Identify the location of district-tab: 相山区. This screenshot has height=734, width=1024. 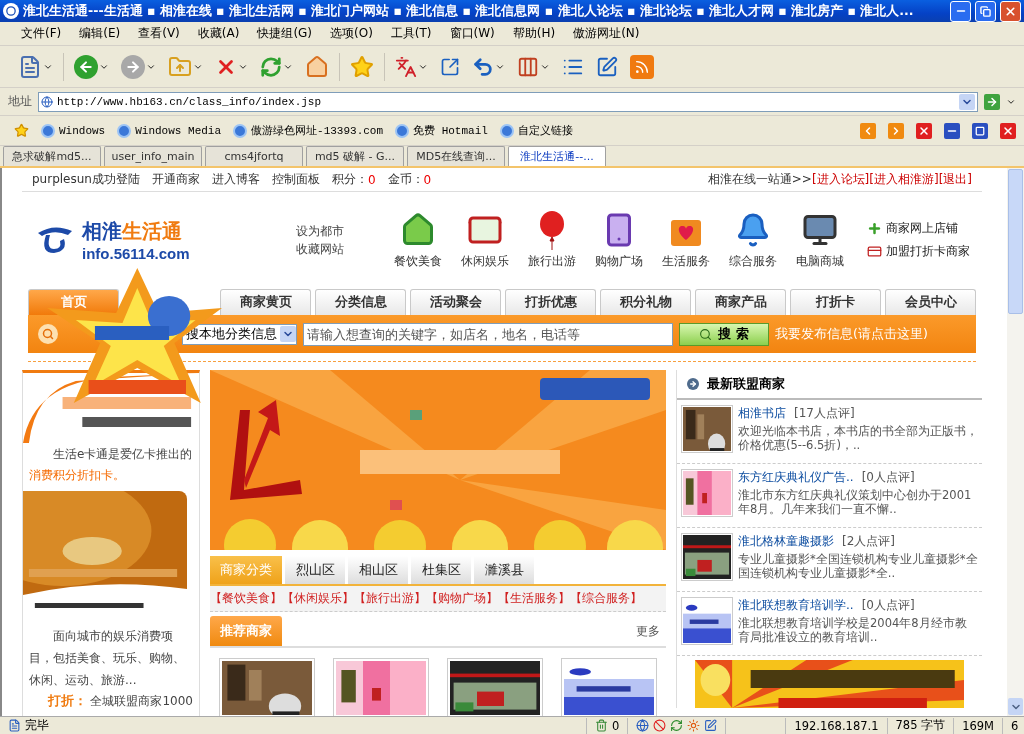
(378, 570).